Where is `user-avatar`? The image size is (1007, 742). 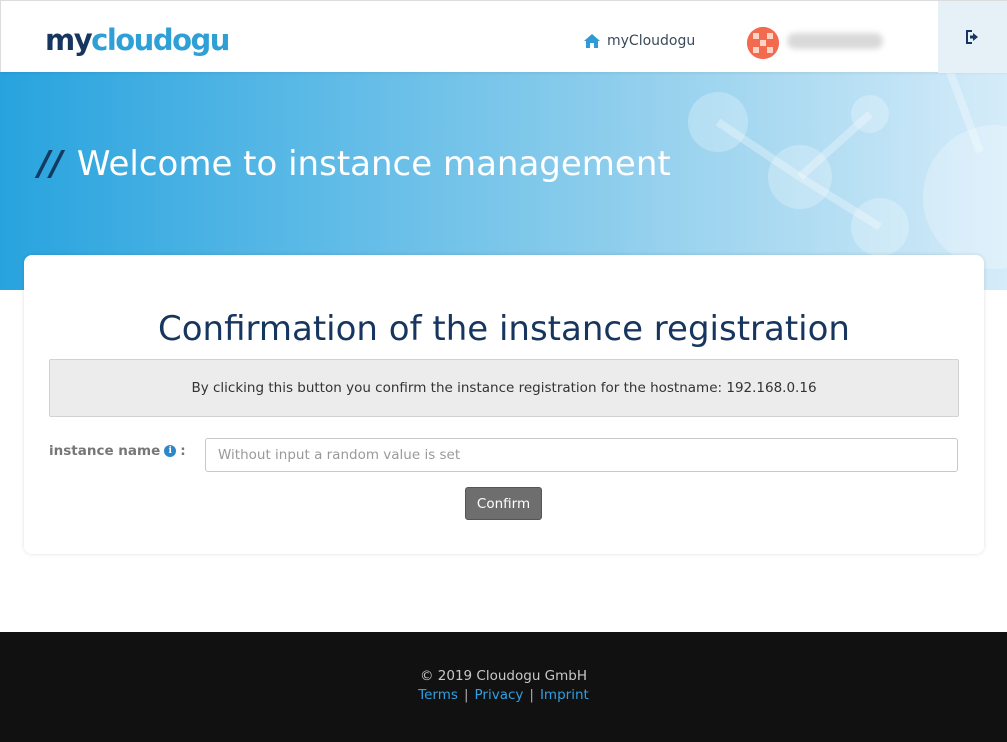 user-avatar is located at coordinates (763, 43).